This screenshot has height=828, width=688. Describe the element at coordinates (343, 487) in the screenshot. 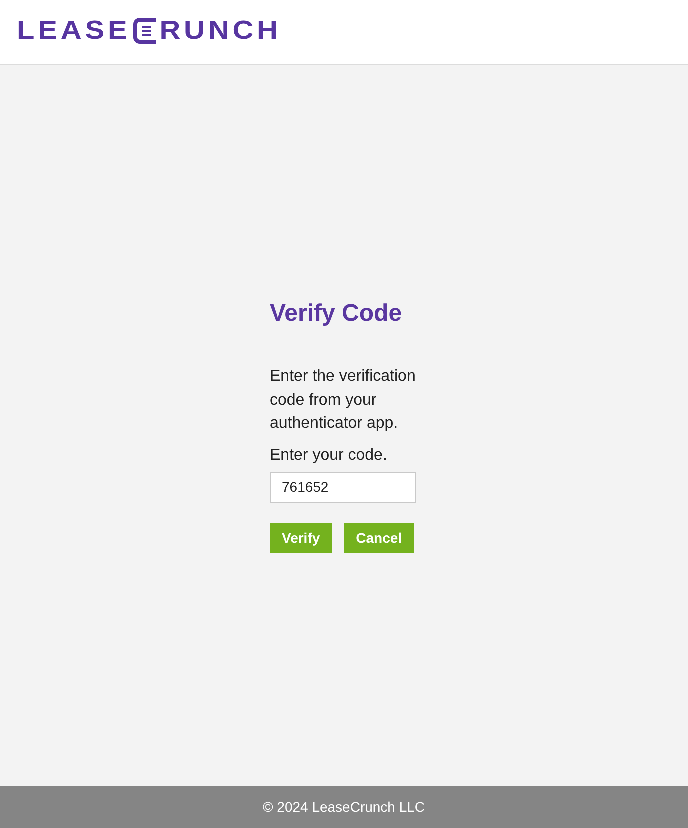

I see `code-input-field: 761652` at that location.